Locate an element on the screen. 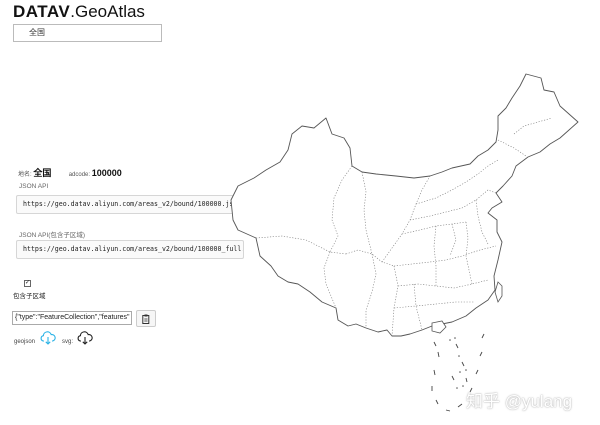 The width and height of the screenshot is (600, 425). south-sea-dots is located at coordinates (458, 363).